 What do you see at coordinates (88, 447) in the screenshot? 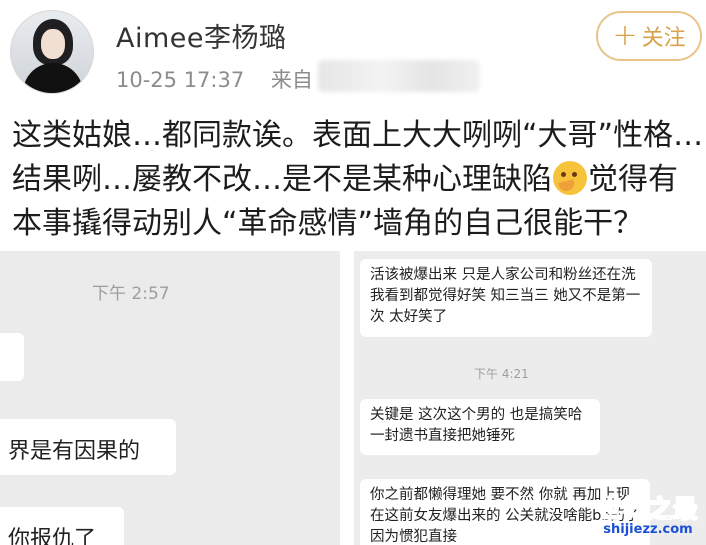
I see `chat-bubble: 界是有因果的` at bounding box center [88, 447].